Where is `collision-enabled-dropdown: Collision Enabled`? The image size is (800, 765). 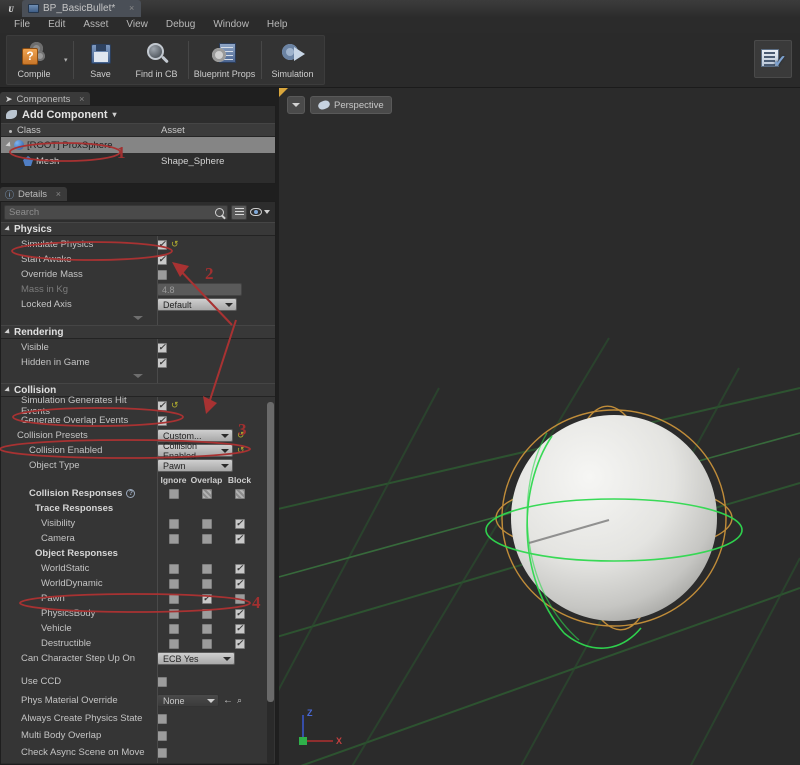
collision-enabled-dropdown: Collision Enabled is located at coordinates (195, 451).